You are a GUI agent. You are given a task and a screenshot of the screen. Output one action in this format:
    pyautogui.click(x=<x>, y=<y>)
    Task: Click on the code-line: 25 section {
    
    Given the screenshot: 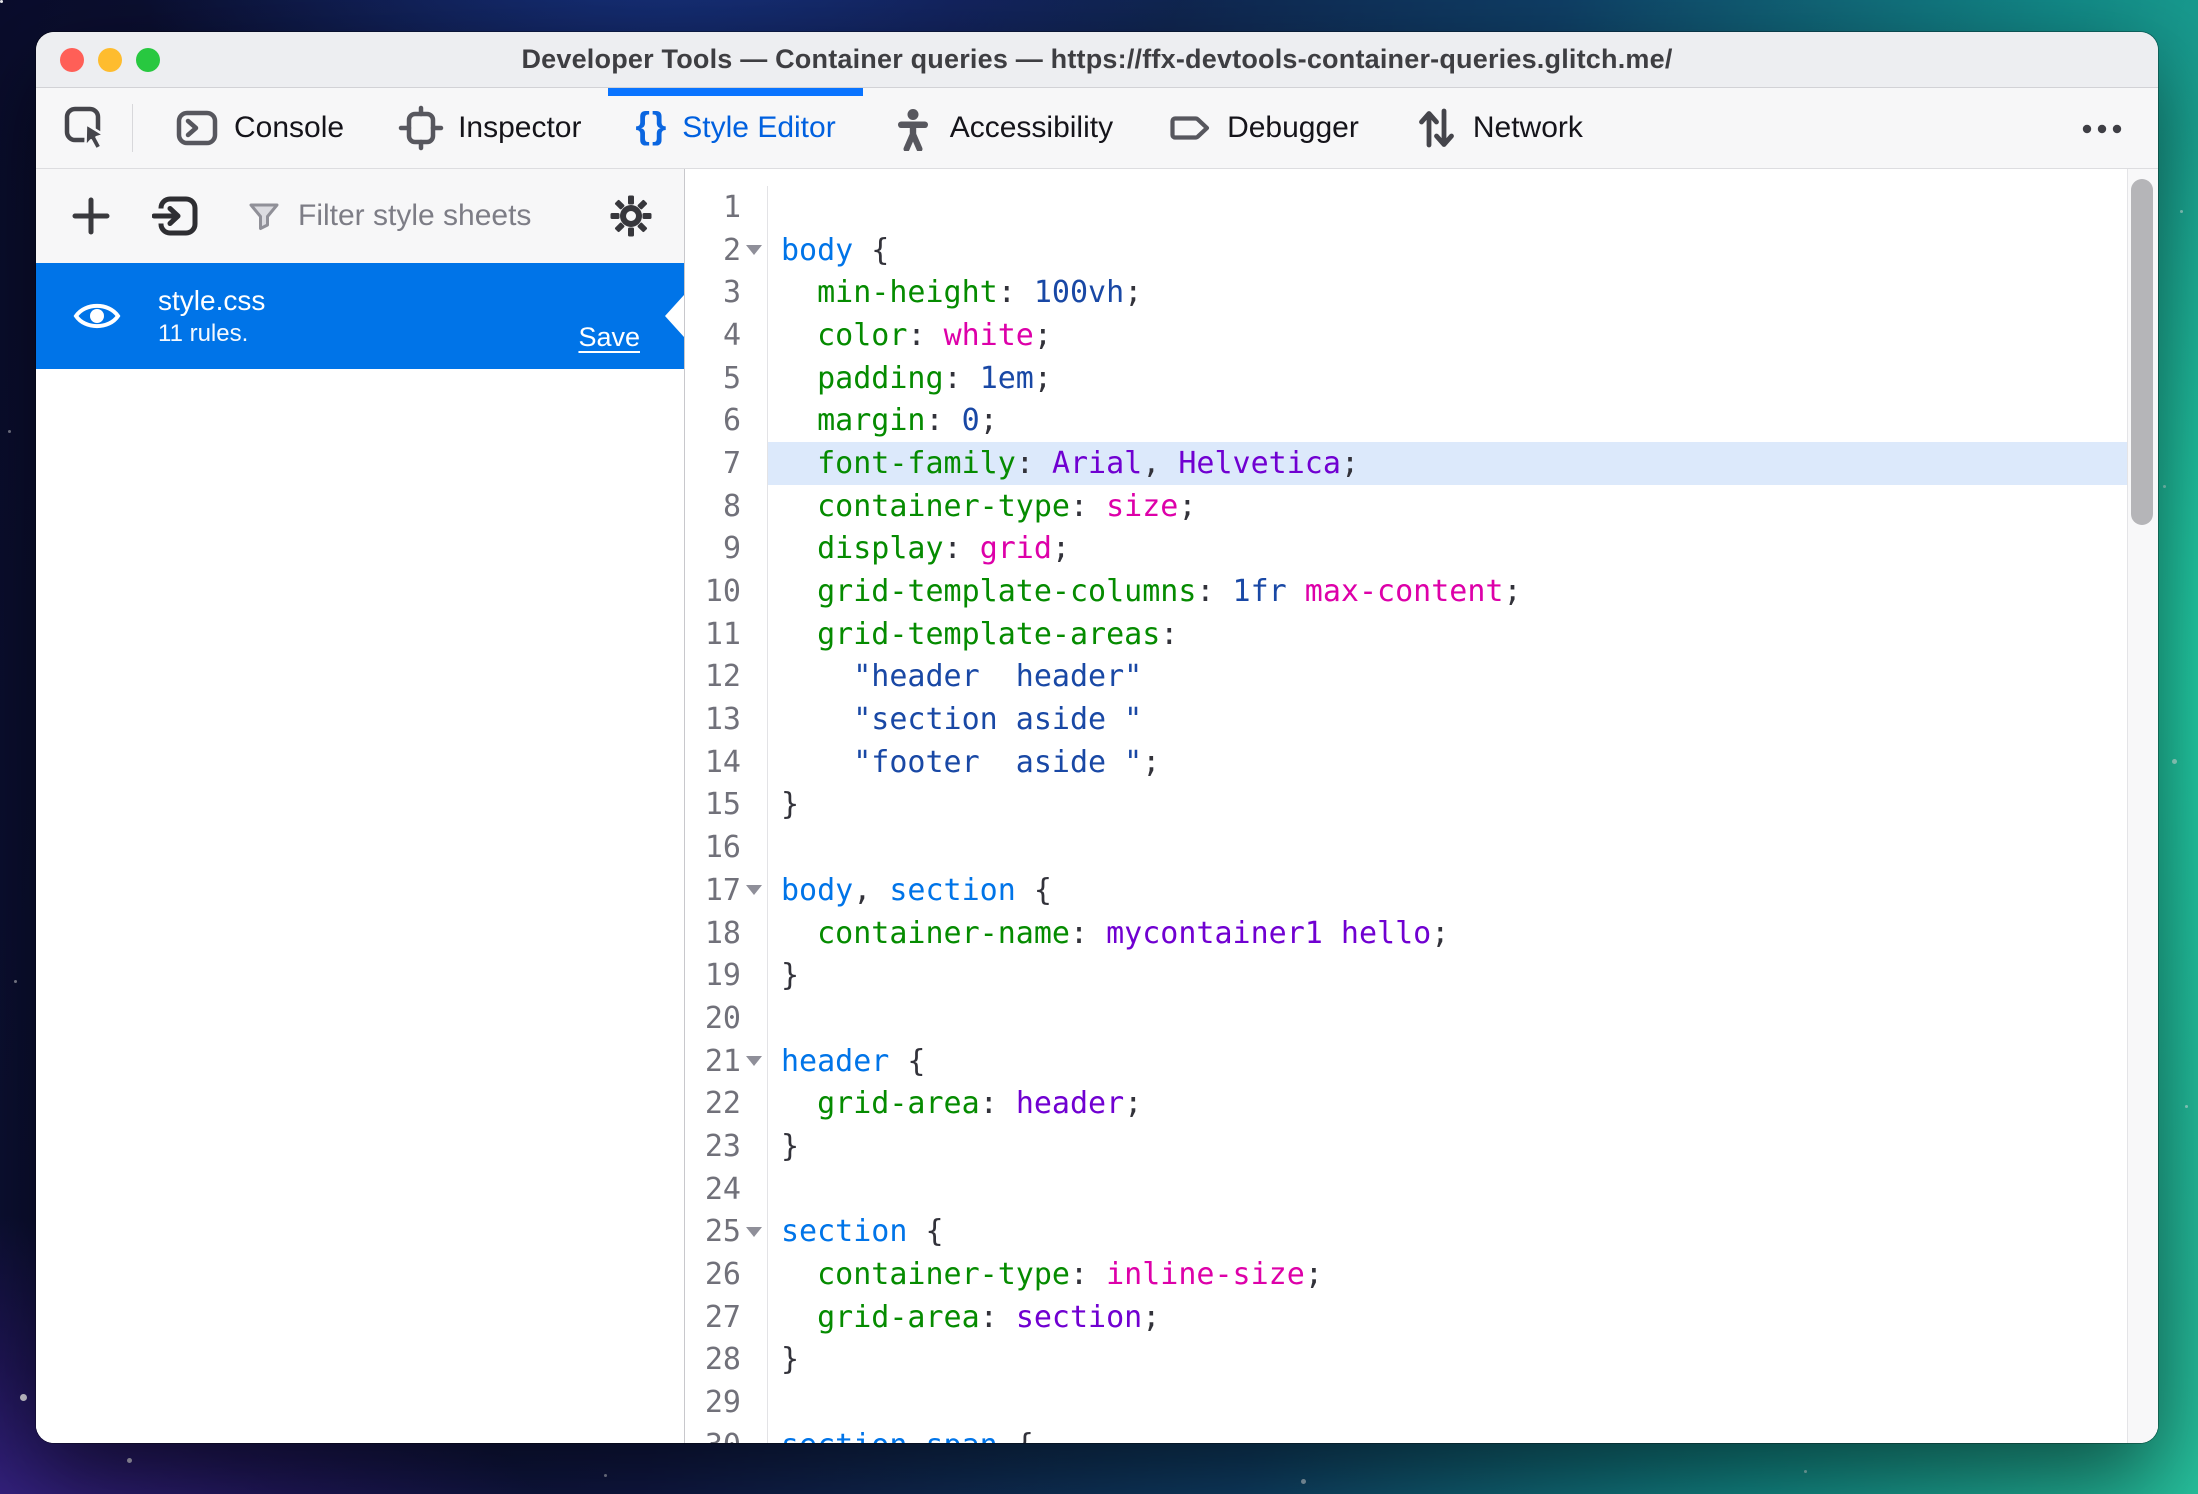 What is the action you would take?
    pyautogui.click(x=1406, y=1232)
    